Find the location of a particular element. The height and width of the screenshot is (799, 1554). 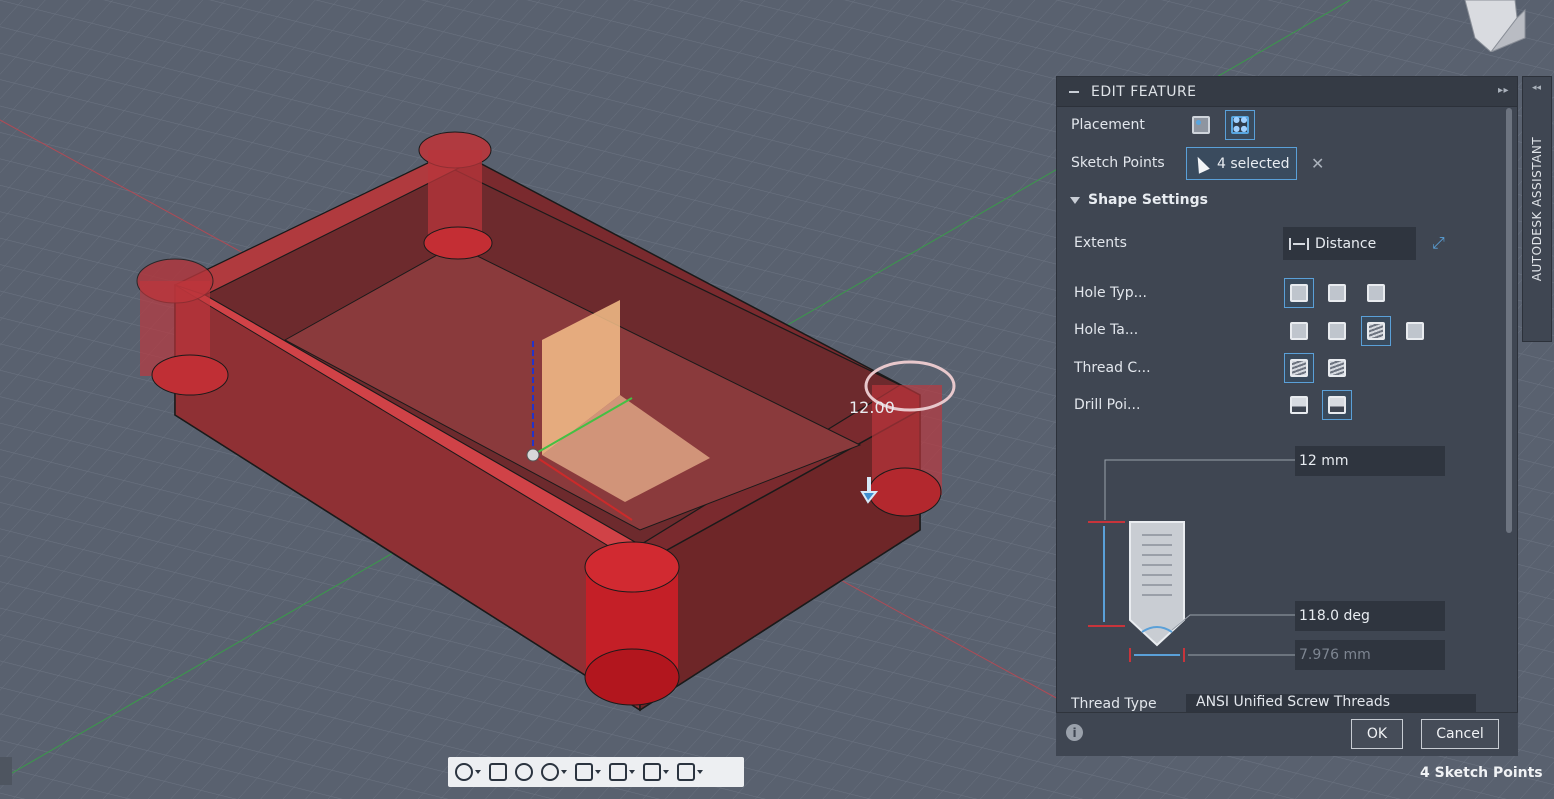

zoom-button is located at coordinates (554, 772).